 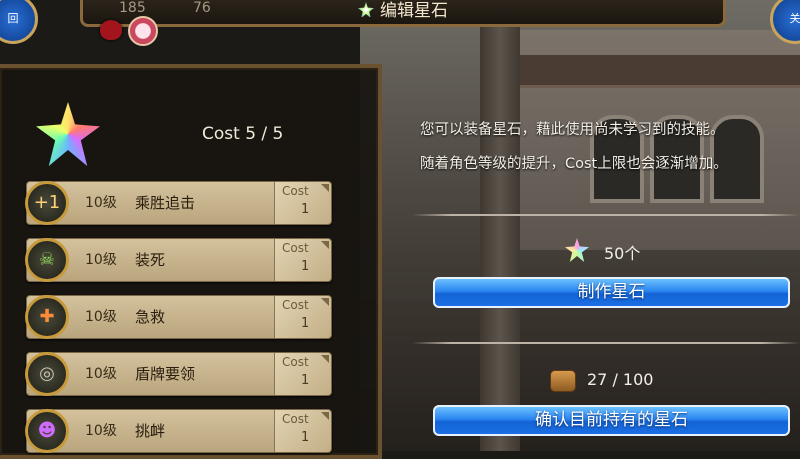 I want to click on skill-name: 急救, so click(x=150, y=317).